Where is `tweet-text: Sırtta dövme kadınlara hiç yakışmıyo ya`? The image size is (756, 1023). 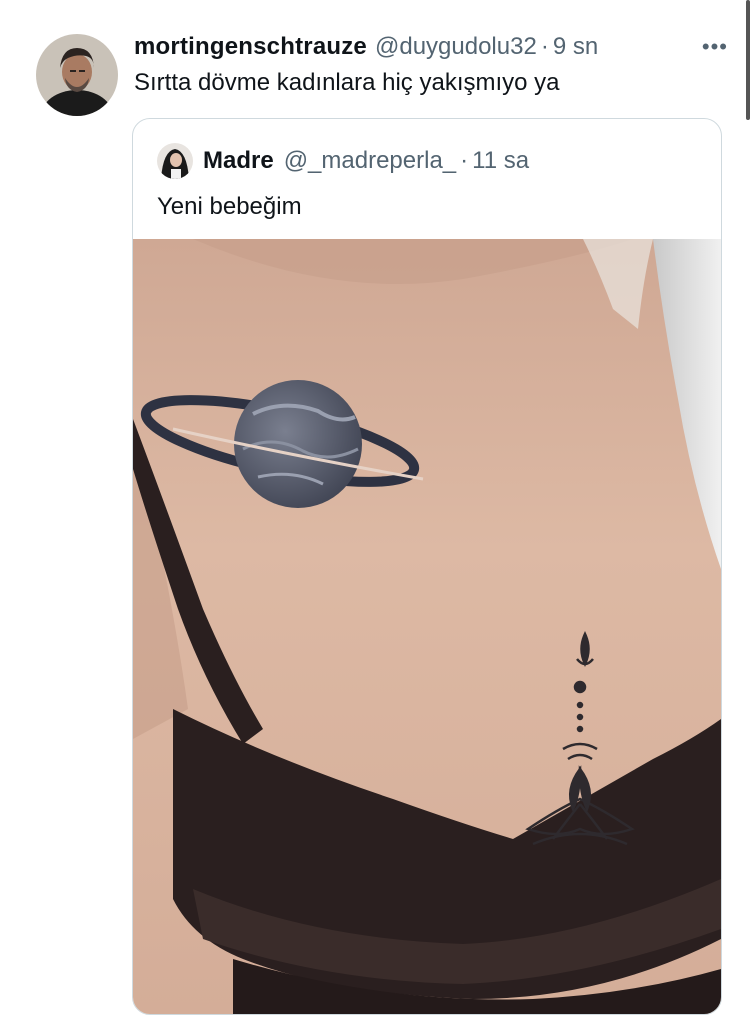
tweet-text: Sırtta dövme kadınlara hiç yakışmıyo ya is located at coordinates (347, 82).